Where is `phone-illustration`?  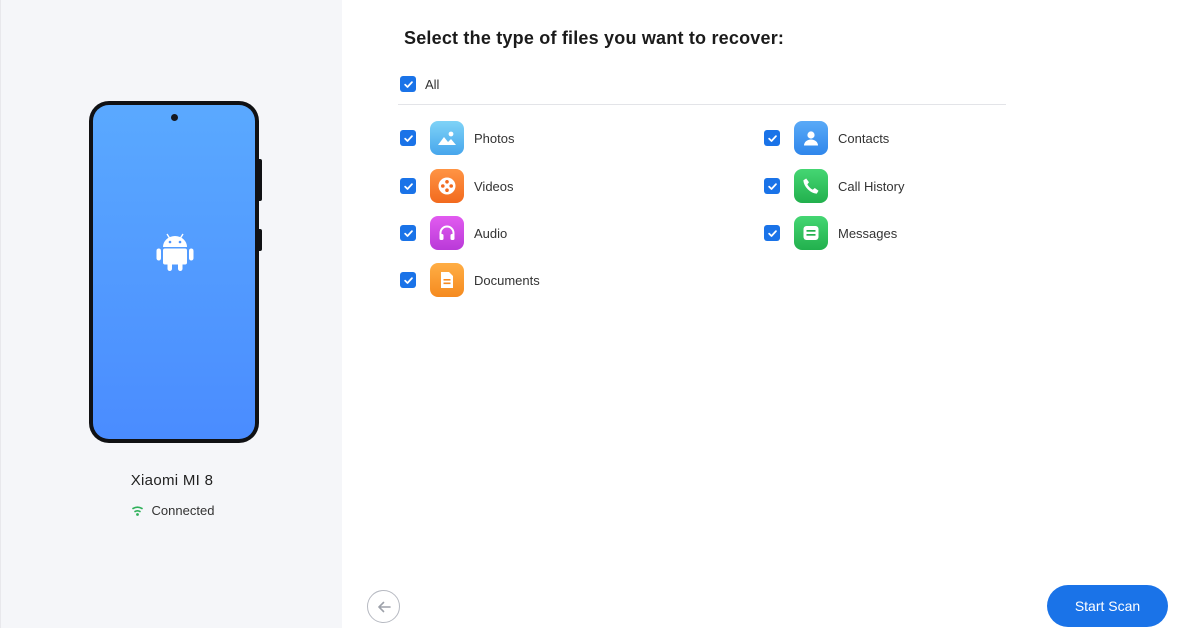 phone-illustration is located at coordinates (175, 272).